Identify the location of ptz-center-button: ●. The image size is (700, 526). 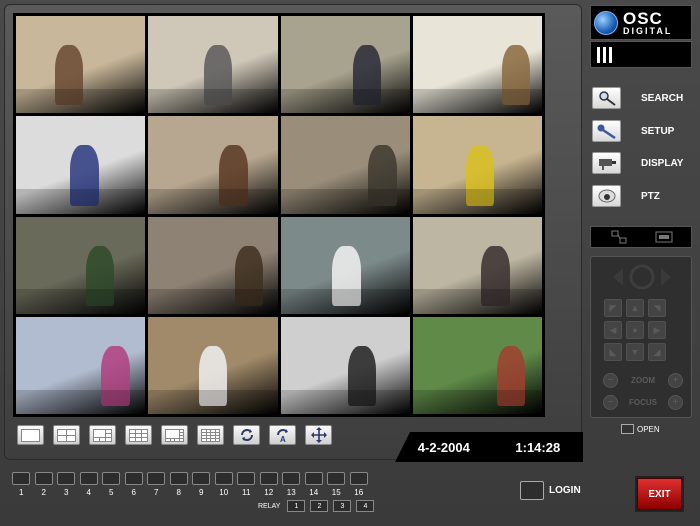
(635, 330).